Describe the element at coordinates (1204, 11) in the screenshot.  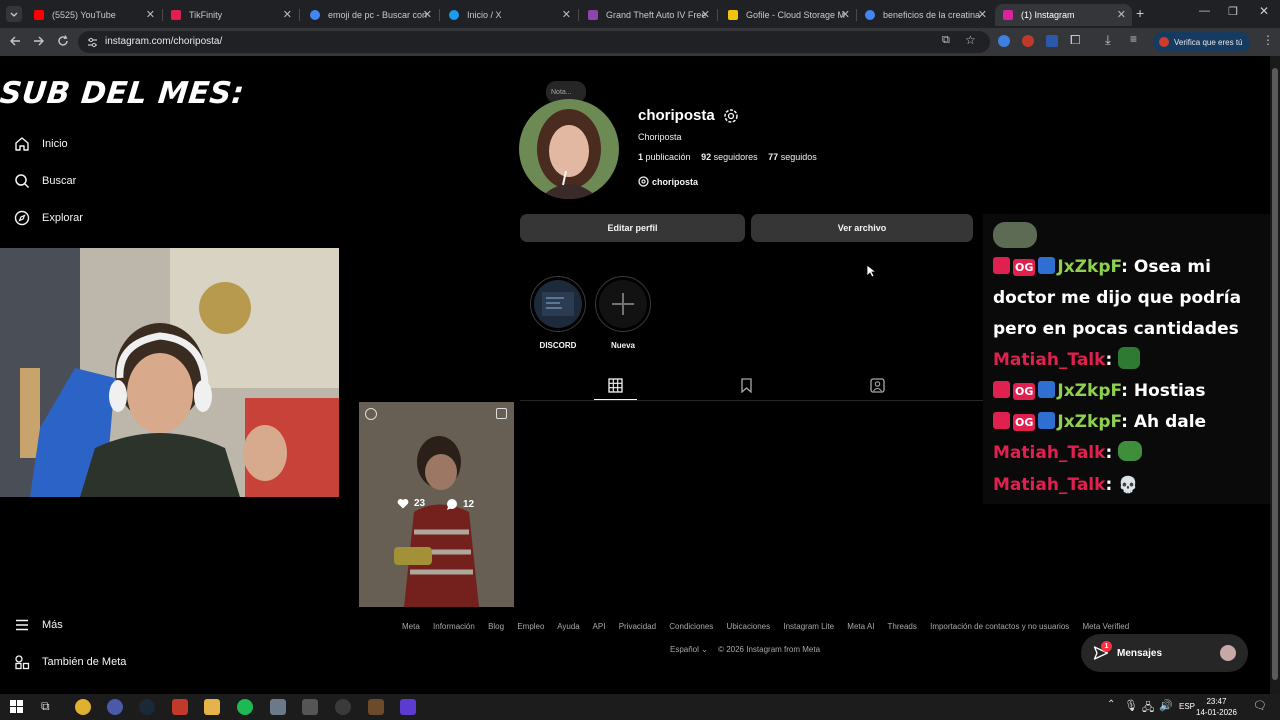
I see `minimize-button: —` at that location.